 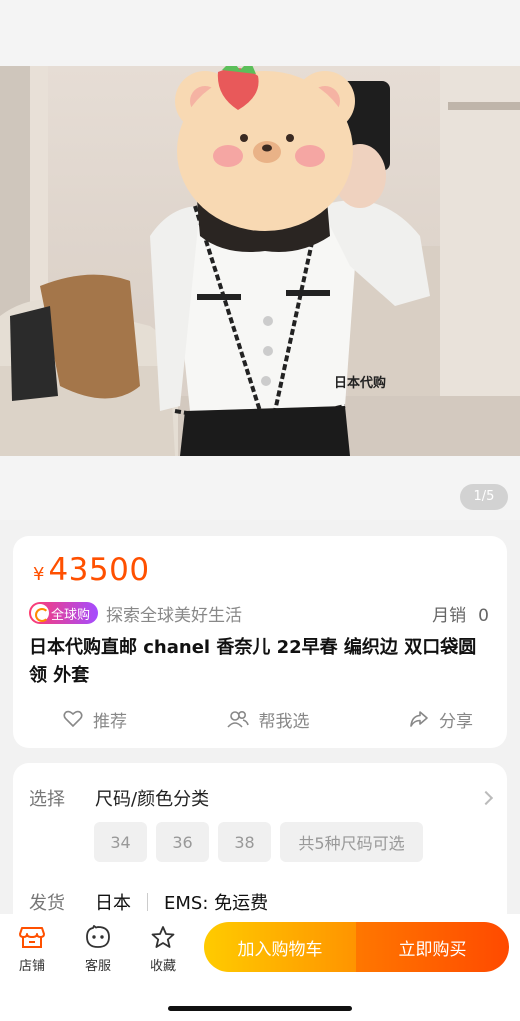 I want to click on shop-button: 店铺, so click(x=32, y=948).